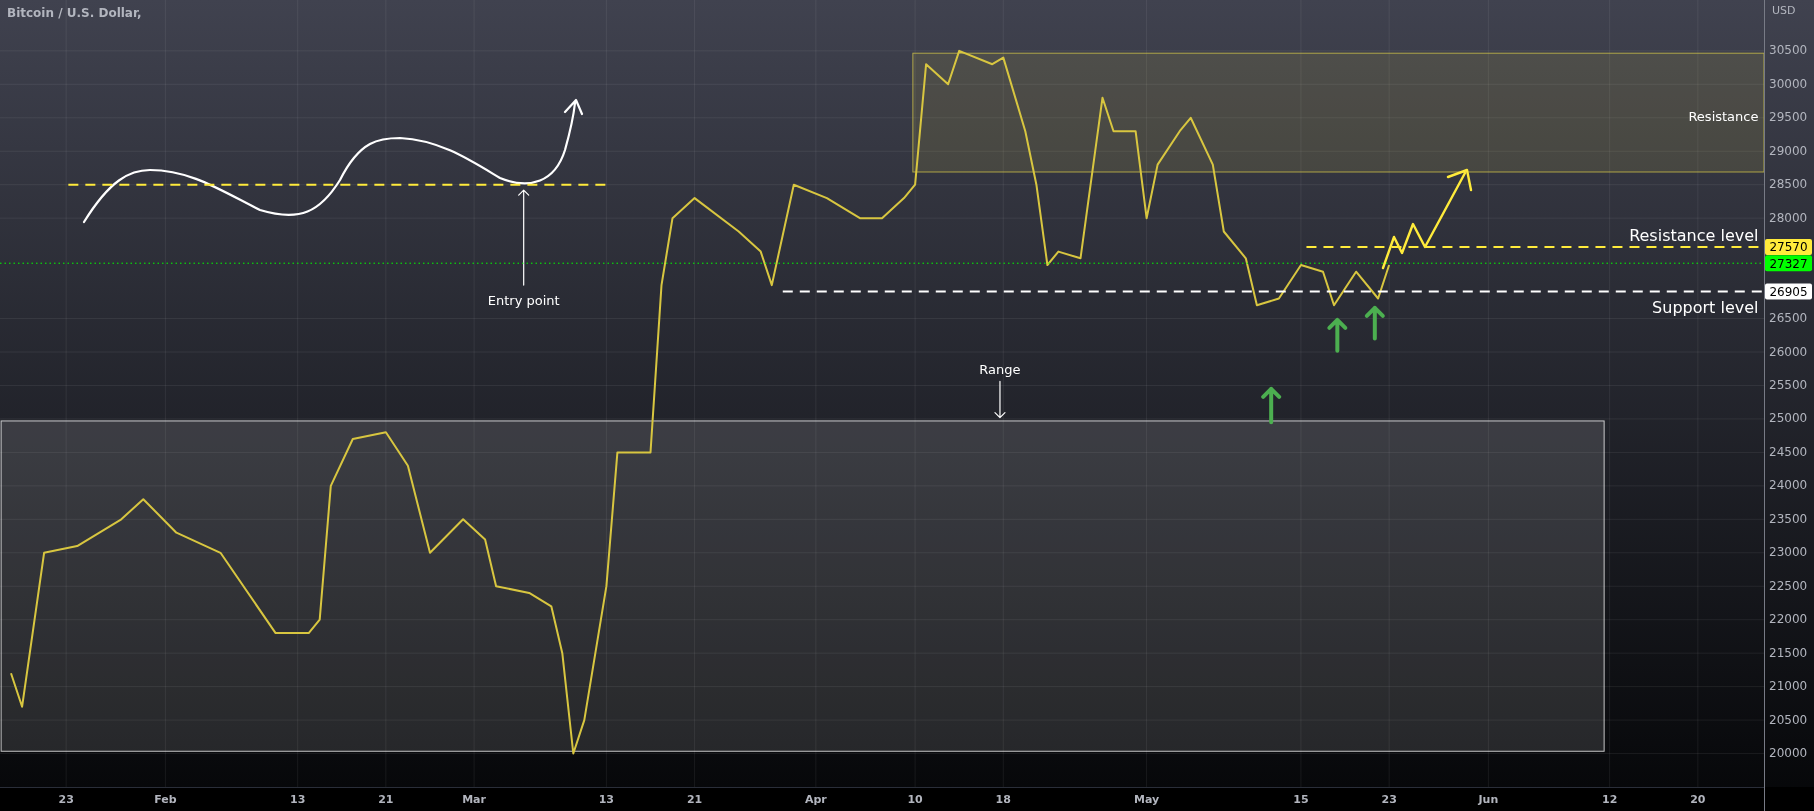 The height and width of the screenshot is (811, 1814). I want to click on y-axis-label: 24500, so click(1788, 451).